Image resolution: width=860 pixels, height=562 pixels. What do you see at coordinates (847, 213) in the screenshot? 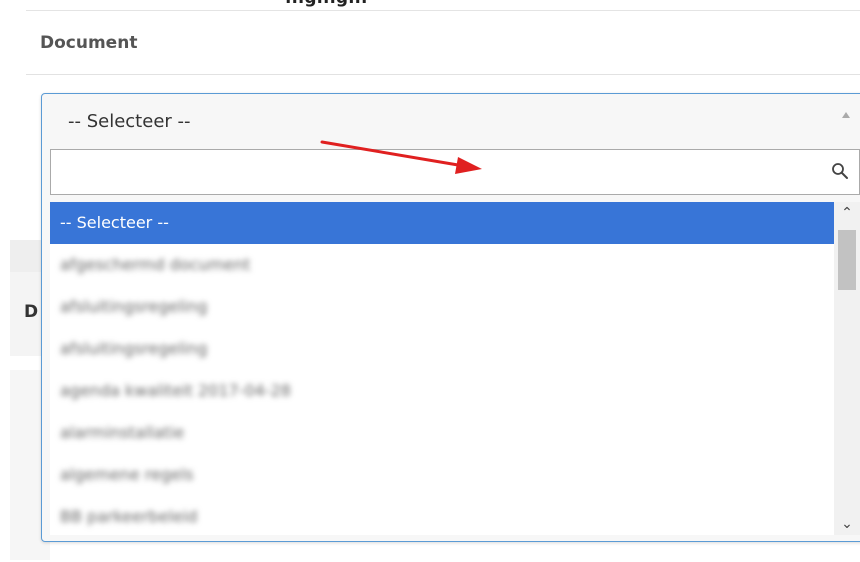
I see `chevron-up-icon: ⌃` at bounding box center [847, 213].